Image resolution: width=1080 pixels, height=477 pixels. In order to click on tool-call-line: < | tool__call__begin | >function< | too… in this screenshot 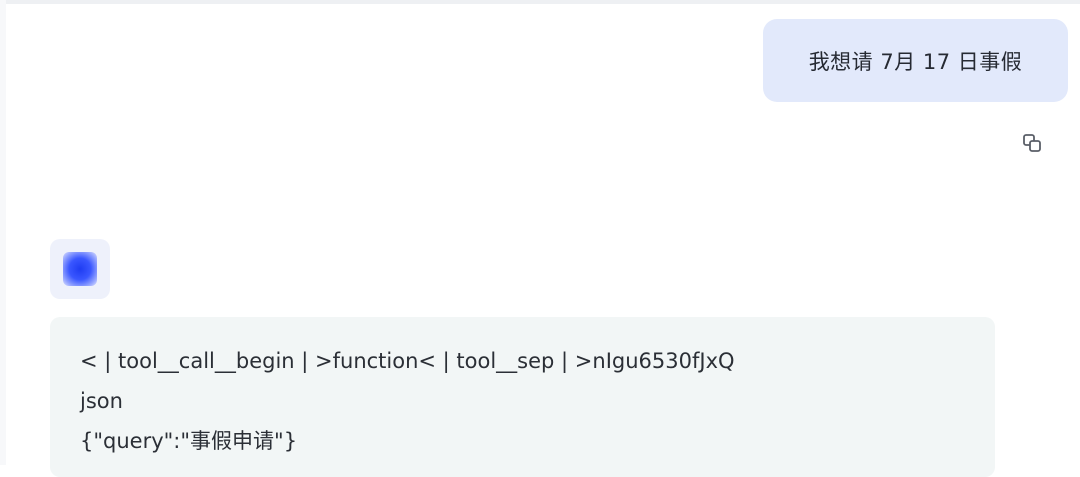, I will do `click(407, 361)`.